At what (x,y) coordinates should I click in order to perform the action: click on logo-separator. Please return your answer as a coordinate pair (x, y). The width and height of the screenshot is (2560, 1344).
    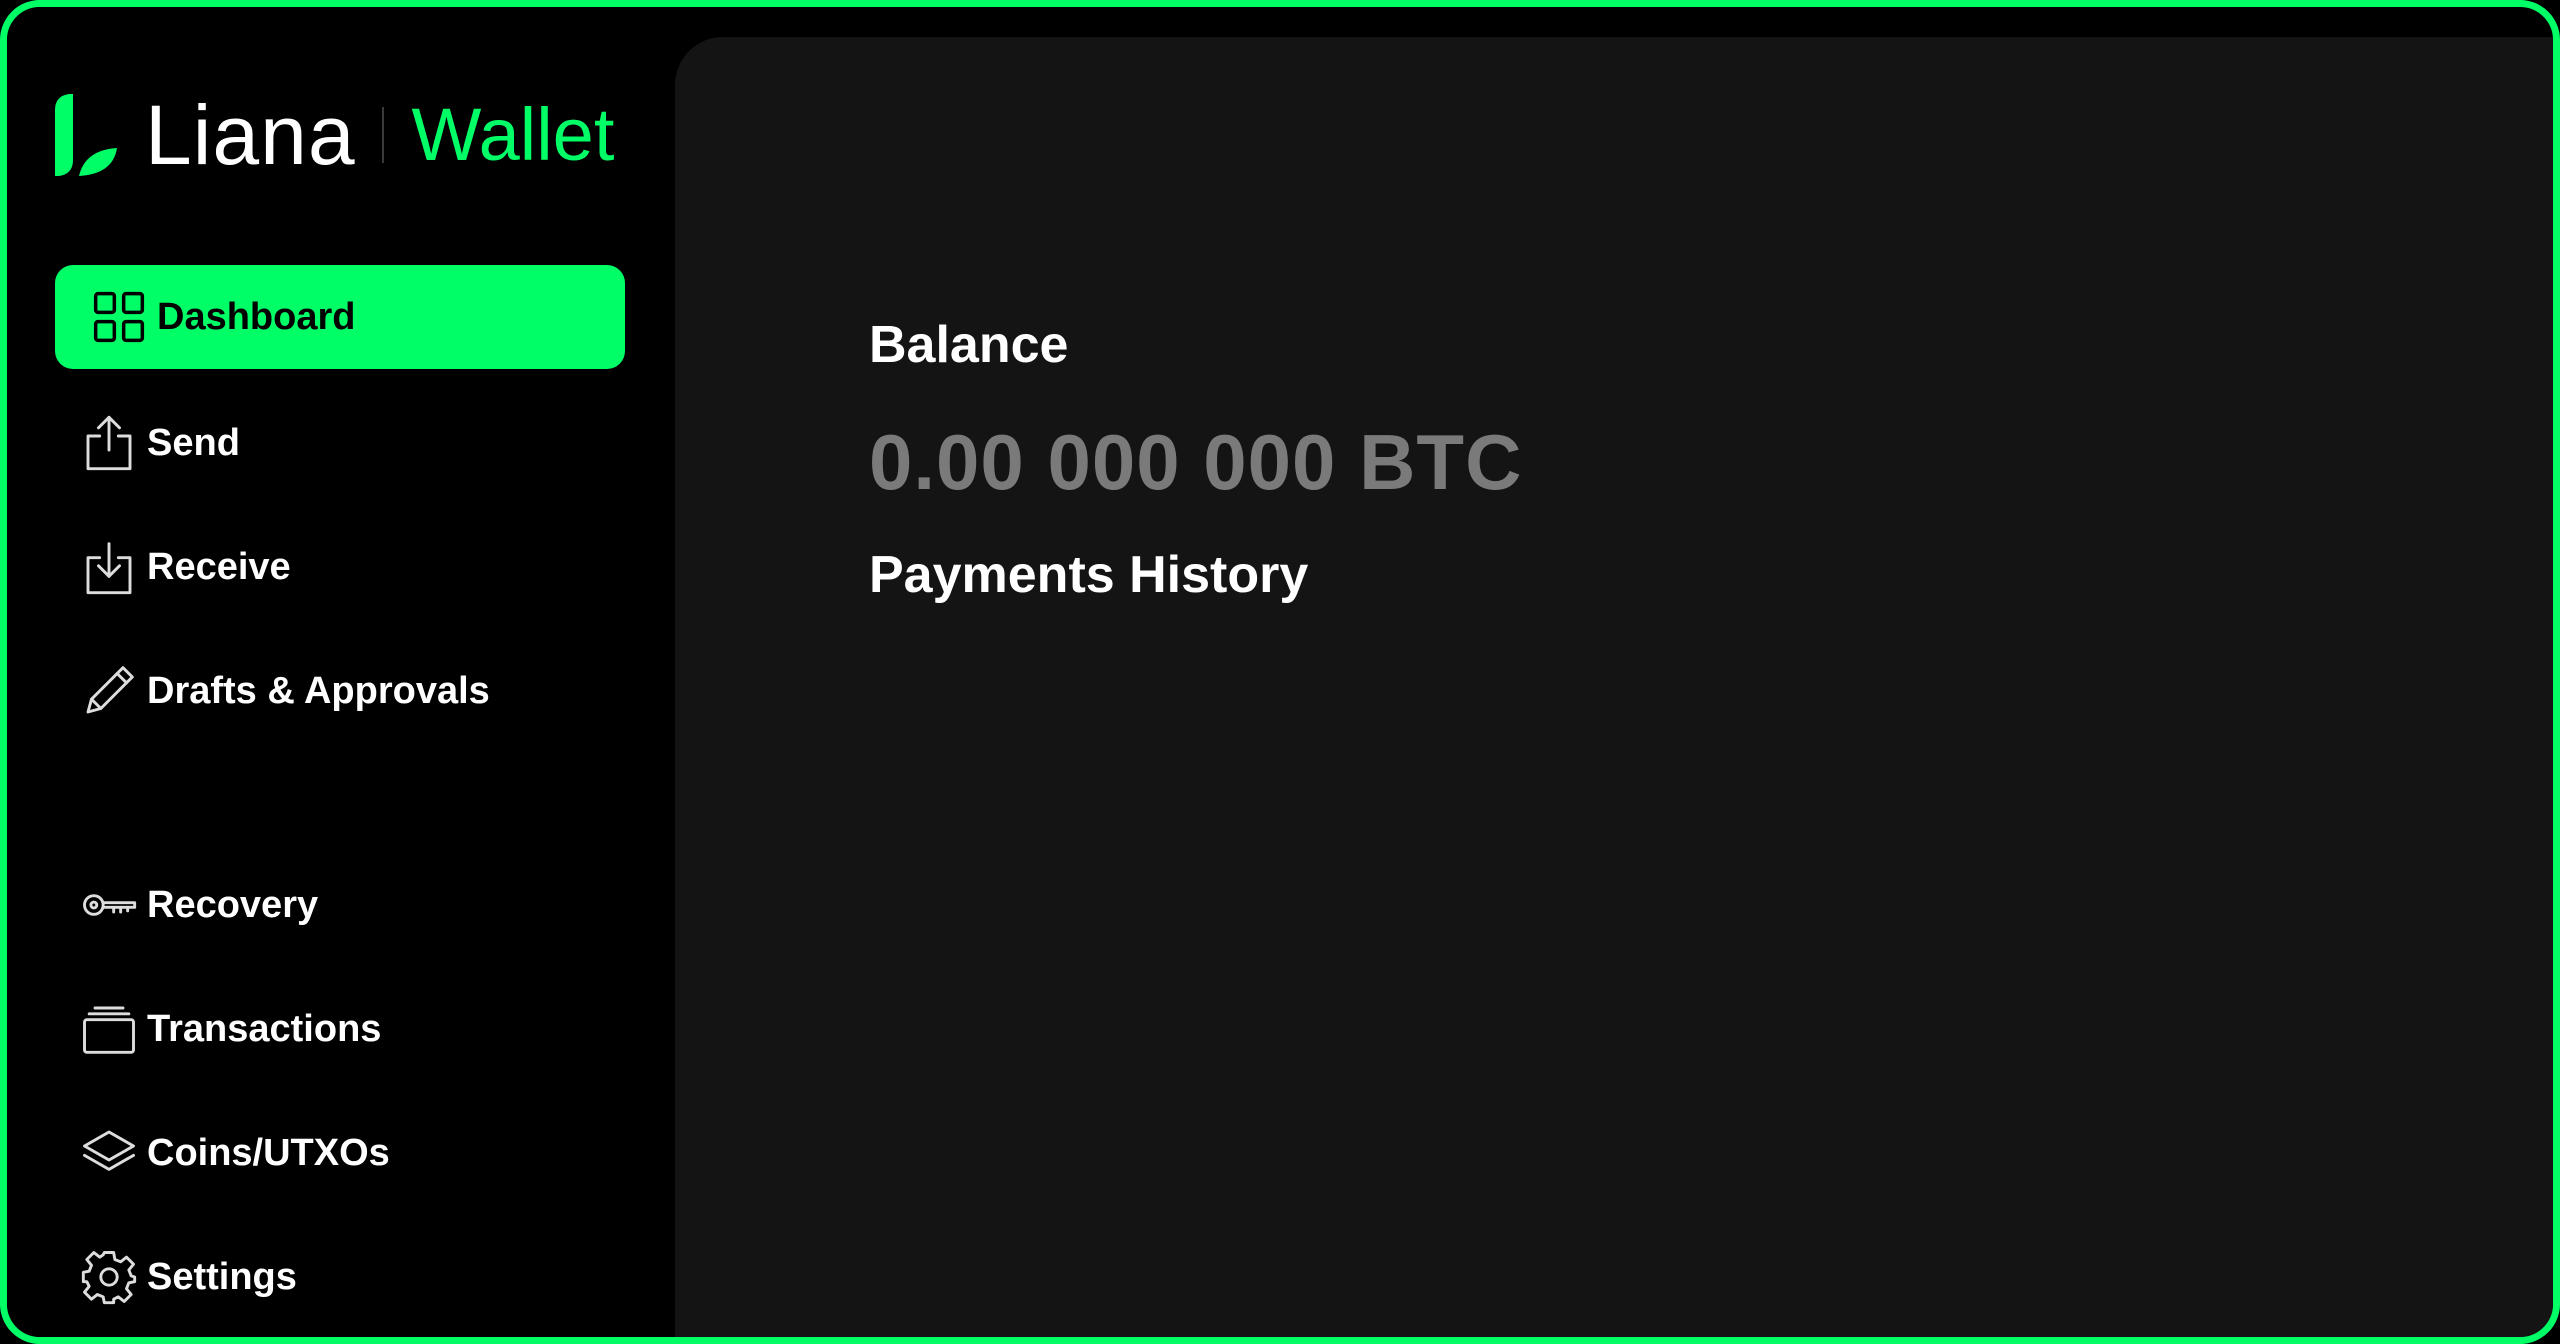
    Looking at the image, I should click on (382, 135).